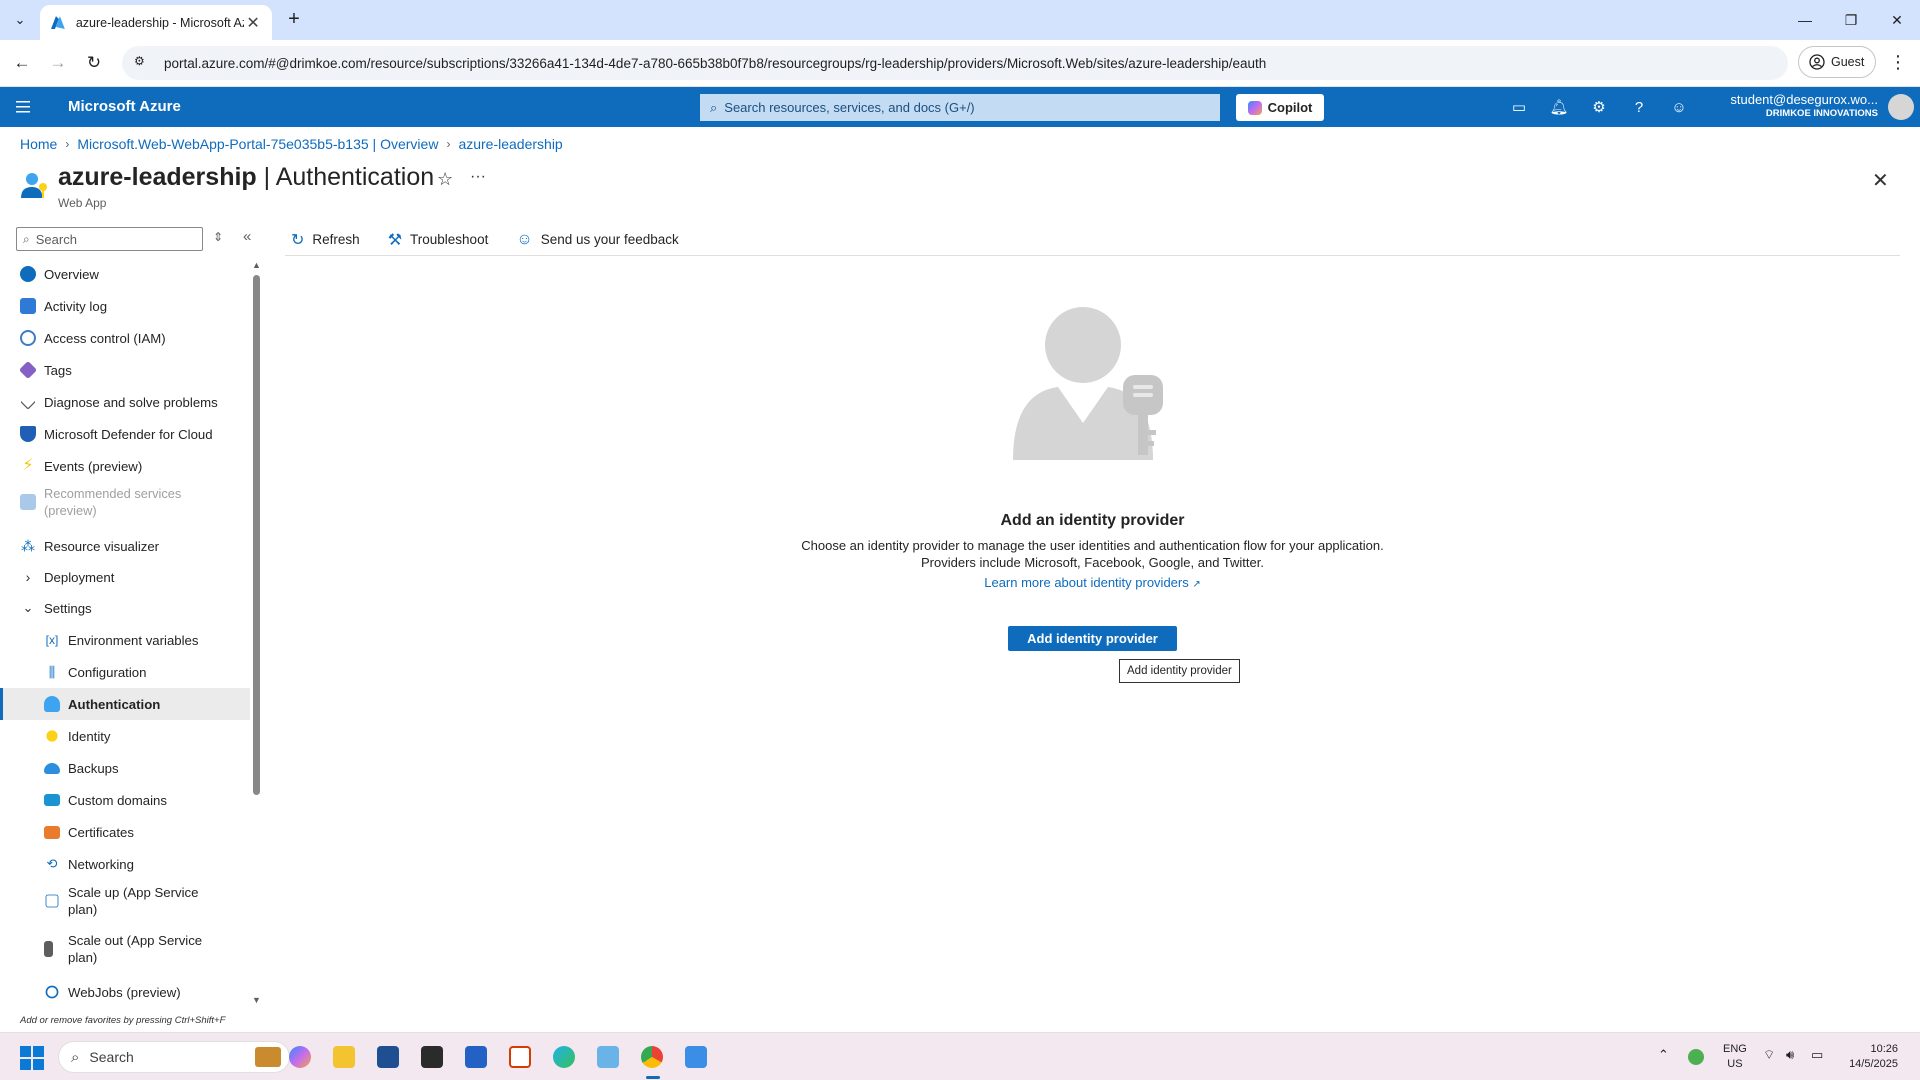 This screenshot has height=1080, width=1920. I want to click on copilot-button: Copilot, so click(1280, 107).